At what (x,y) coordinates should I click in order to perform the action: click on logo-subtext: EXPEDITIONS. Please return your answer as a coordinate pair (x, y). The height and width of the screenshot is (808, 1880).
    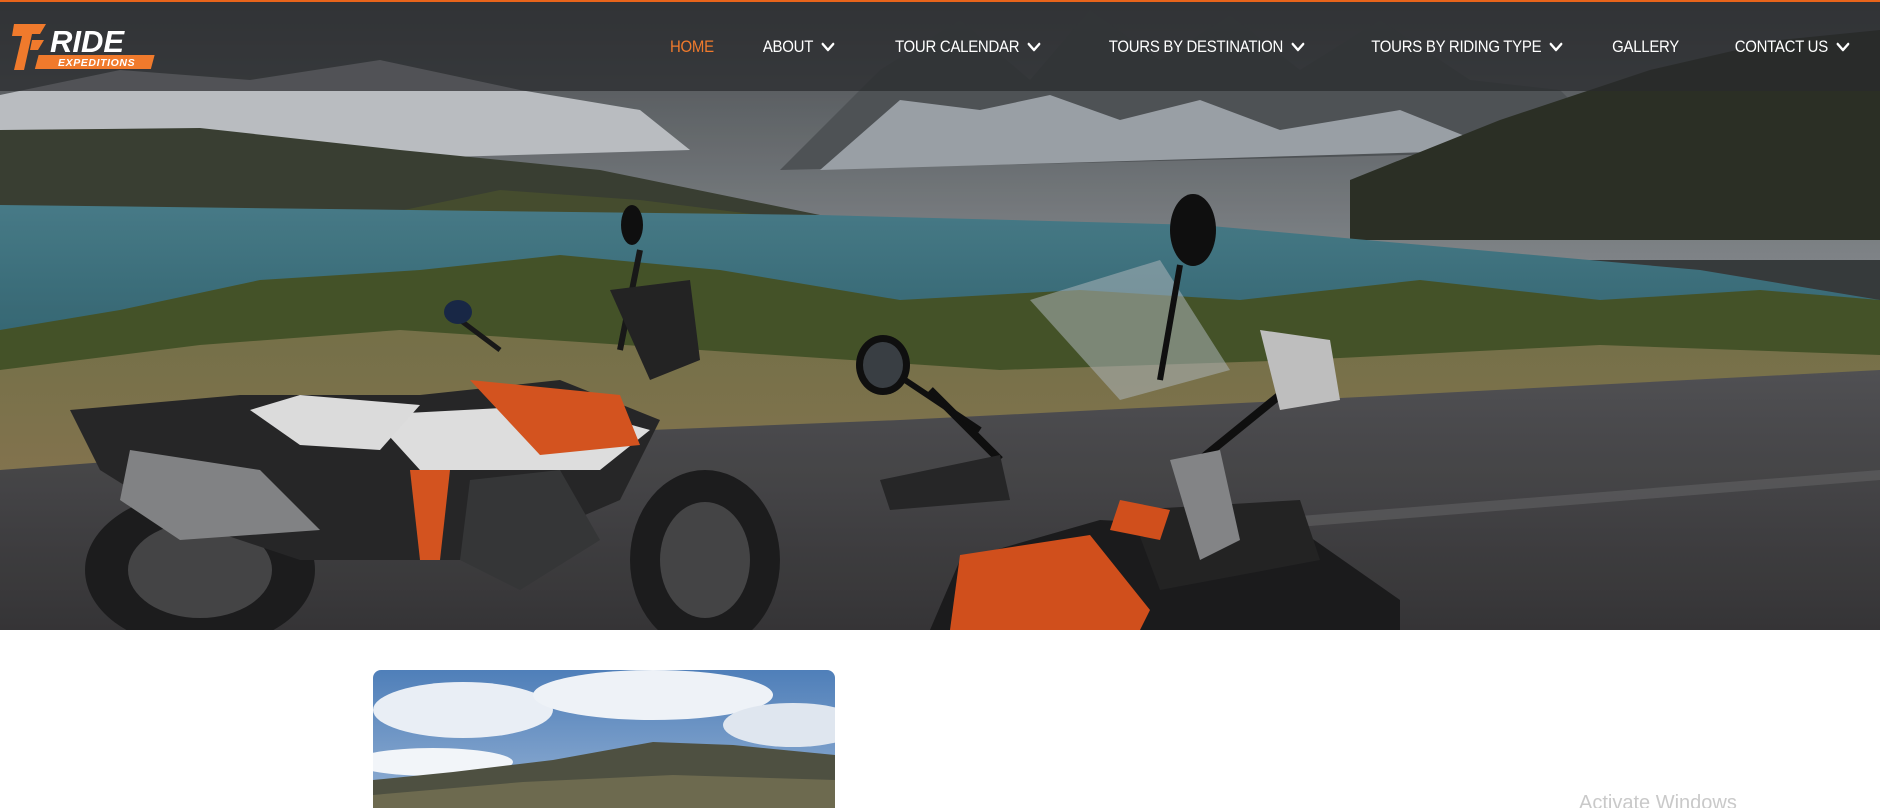
    Looking at the image, I should click on (96, 63).